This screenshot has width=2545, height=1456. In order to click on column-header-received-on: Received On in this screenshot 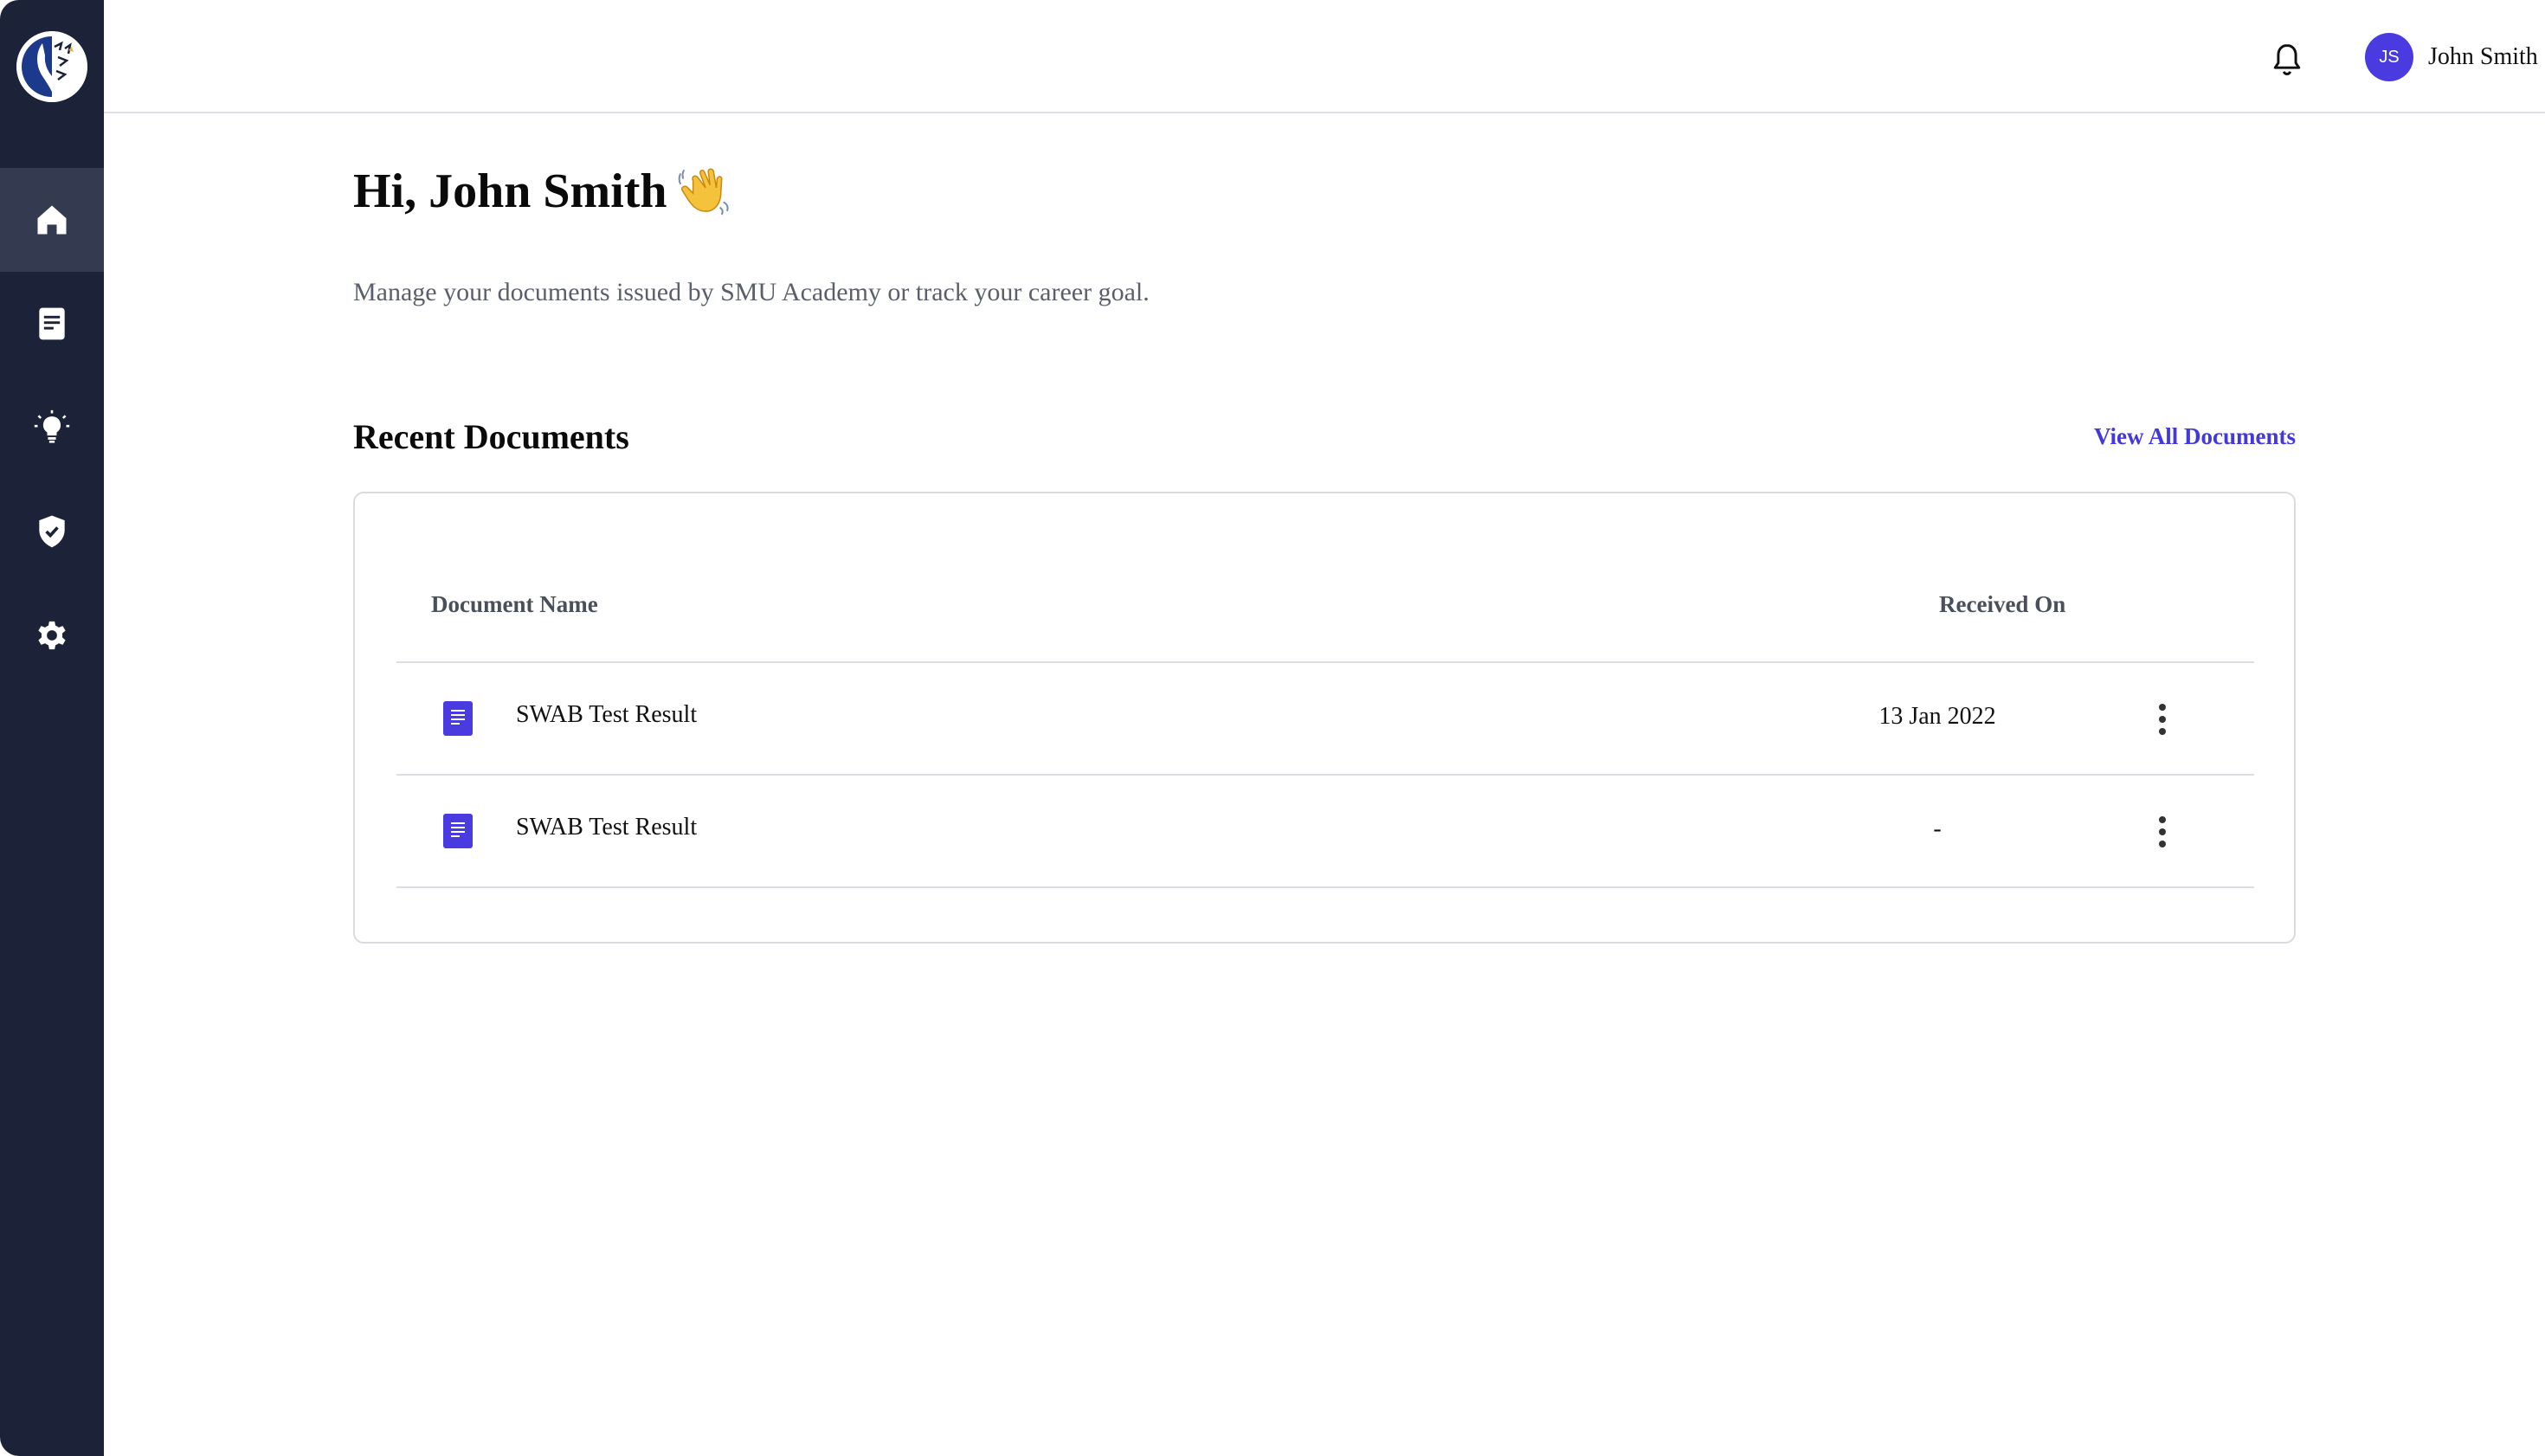, I will do `click(2003, 604)`.